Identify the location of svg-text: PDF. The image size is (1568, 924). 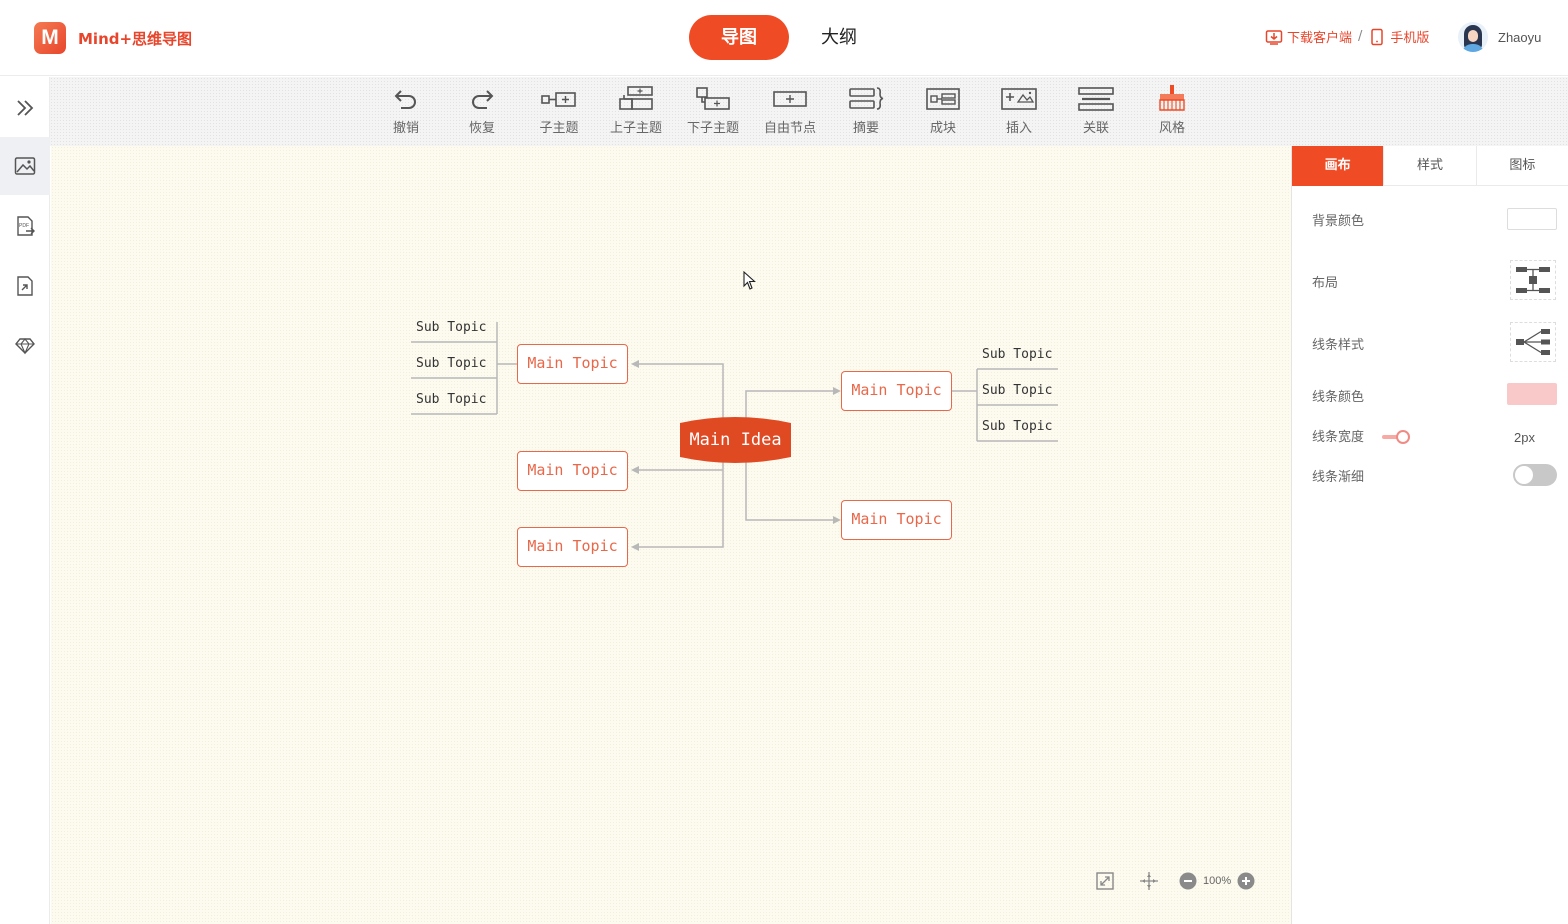
(24, 226).